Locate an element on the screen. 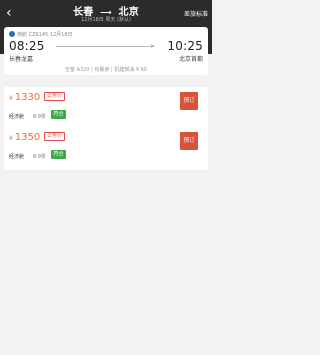 The image size is (320, 355). arrival-time: 10:25 is located at coordinates (185, 46).